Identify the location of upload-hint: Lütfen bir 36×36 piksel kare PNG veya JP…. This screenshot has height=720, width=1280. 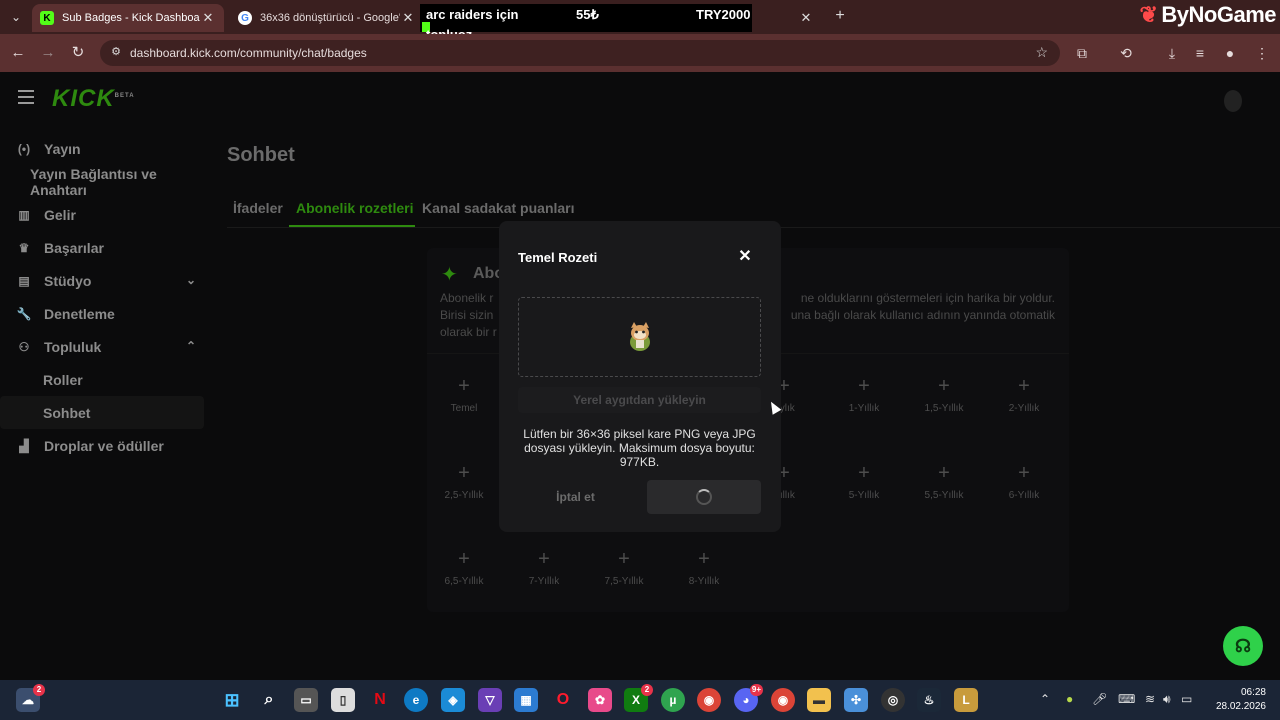
(639, 448).